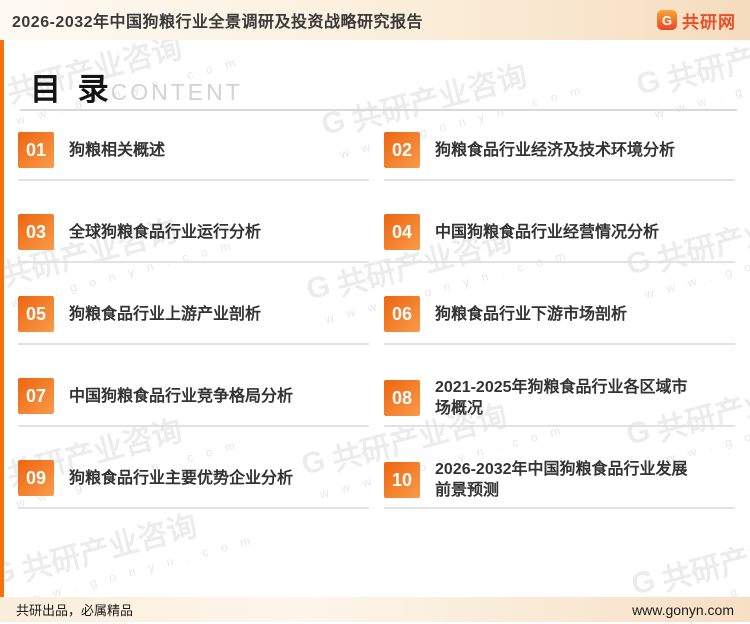 The image size is (750, 624). Describe the element at coordinates (667, 20) in the screenshot. I see `brand-g-icon: G` at that location.